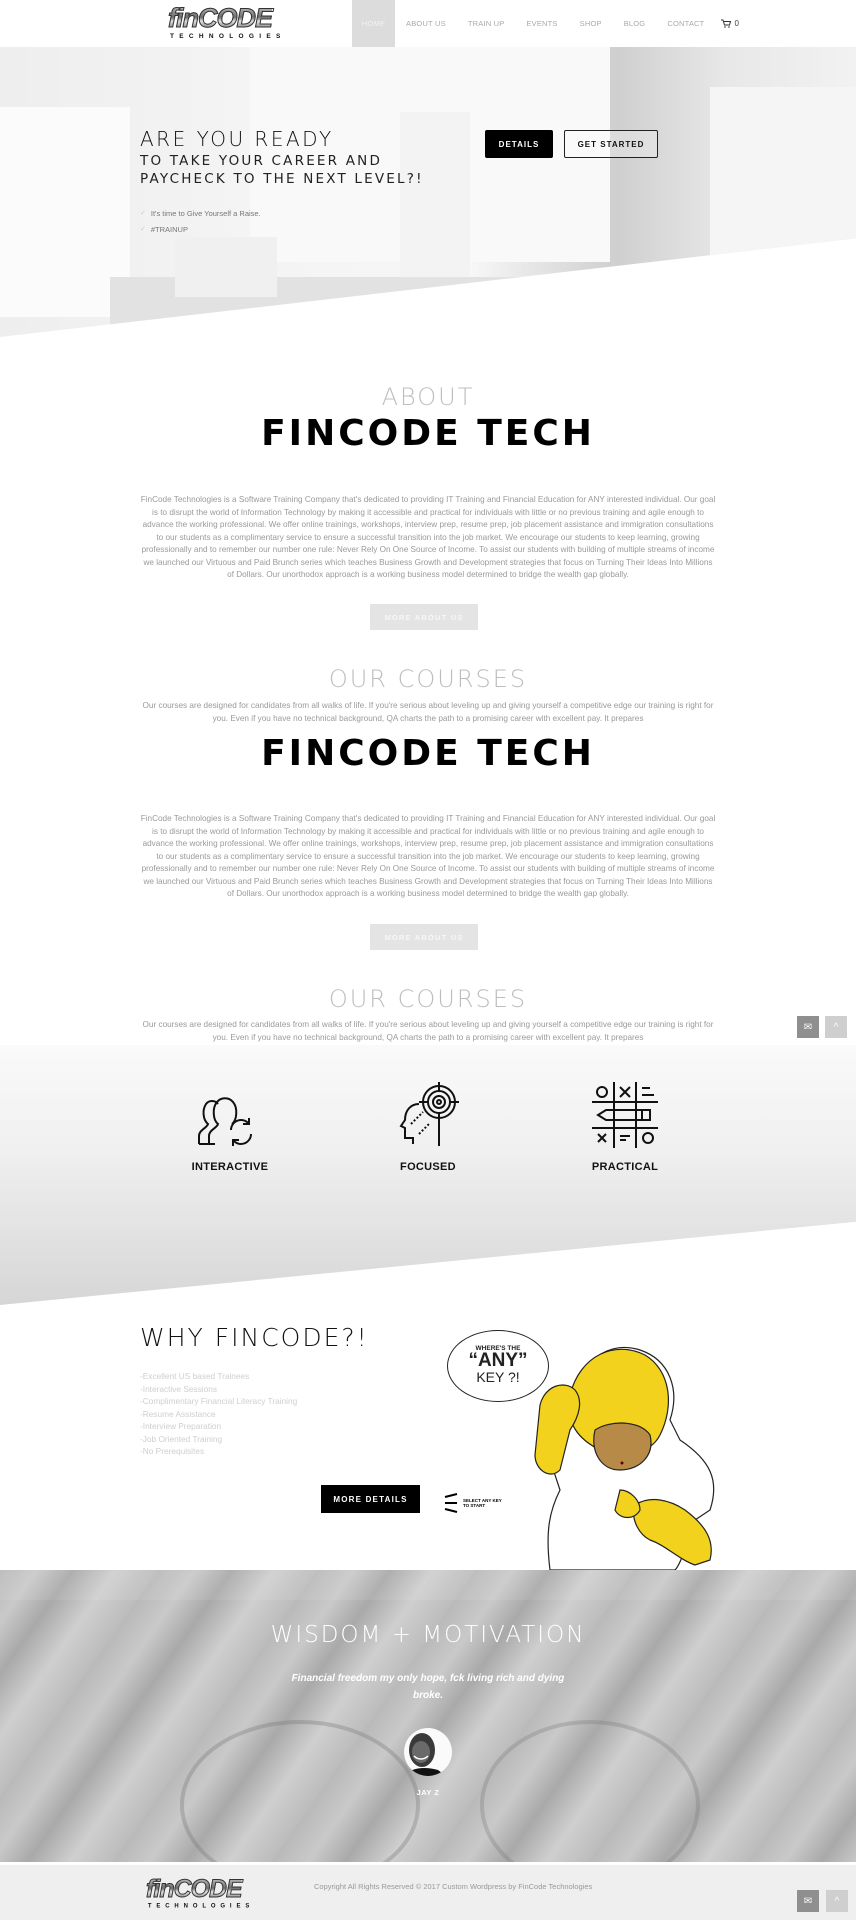 This screenshot has height=1920, width=856. I want to click on why-title: WHY FINCODE?!, so click(254, 1337).